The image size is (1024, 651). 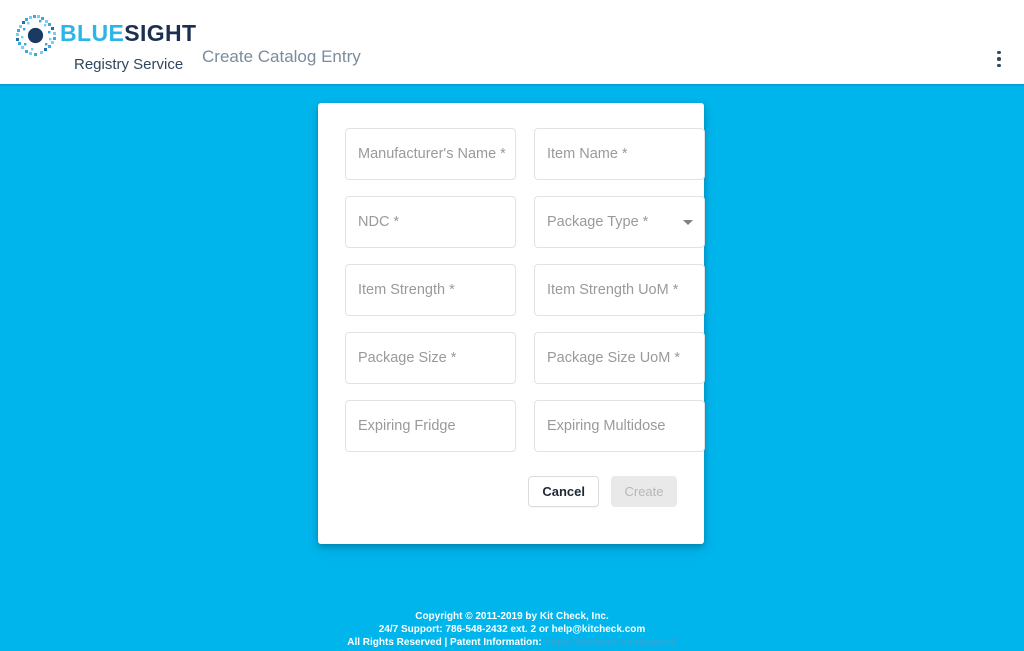 I want to click on brand-wordmark: BLUESIGHT, so click(x=128, y=33).